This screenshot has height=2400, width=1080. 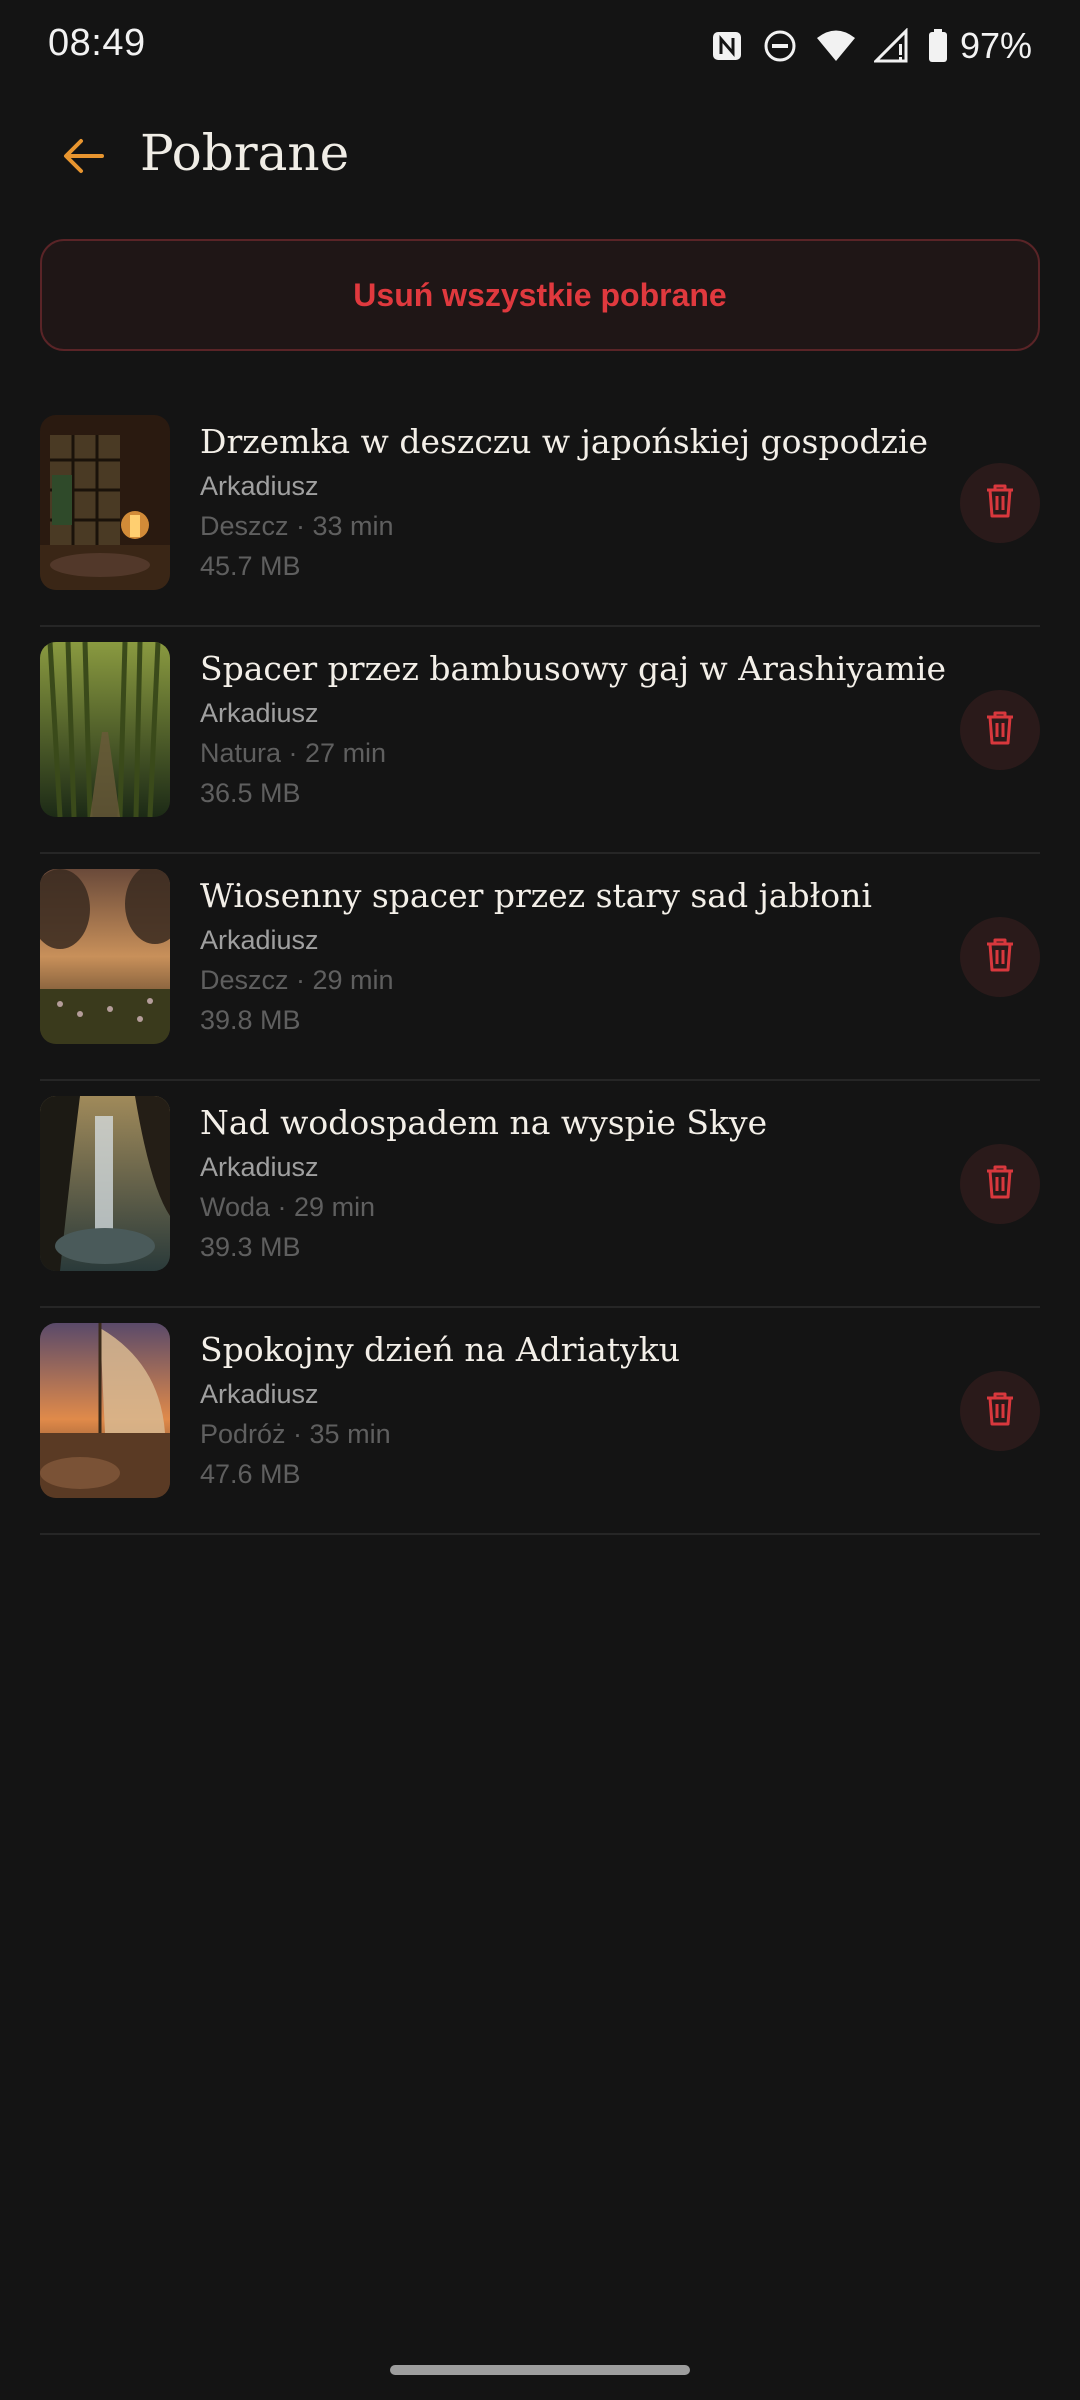 I want to click on battery-icon, so click(x=938, y=46).